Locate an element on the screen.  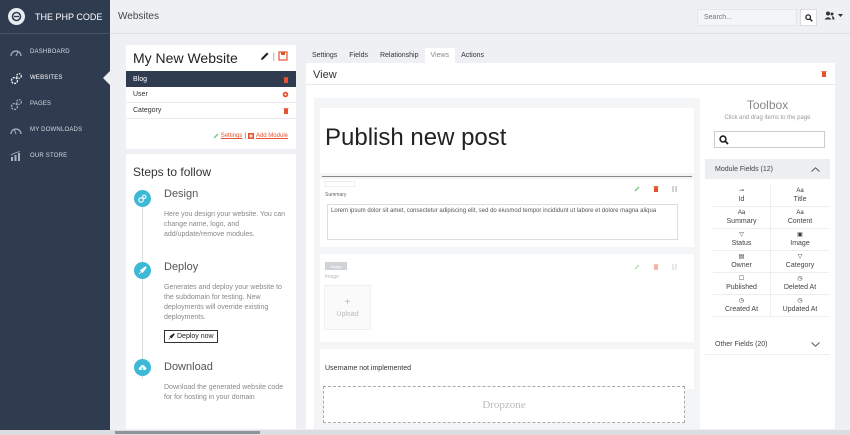
dropdown-icon: ▽ is located at coordinates (741, 235).